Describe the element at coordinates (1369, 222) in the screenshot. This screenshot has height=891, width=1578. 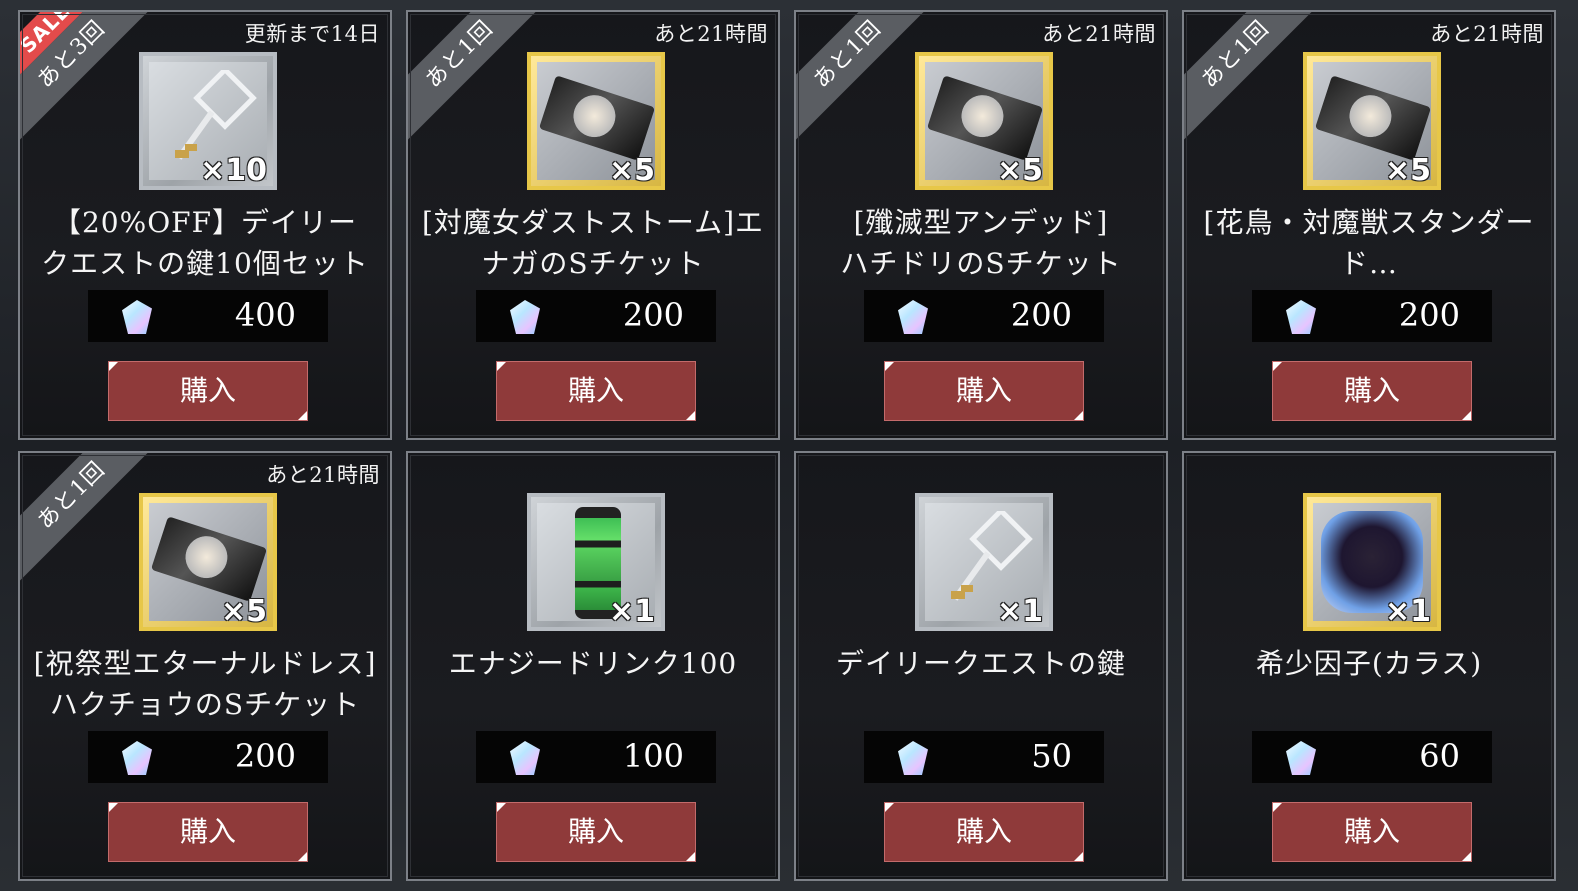
I see `item-name-line1: [花鳥・対魔獣スタンダー` at that location.